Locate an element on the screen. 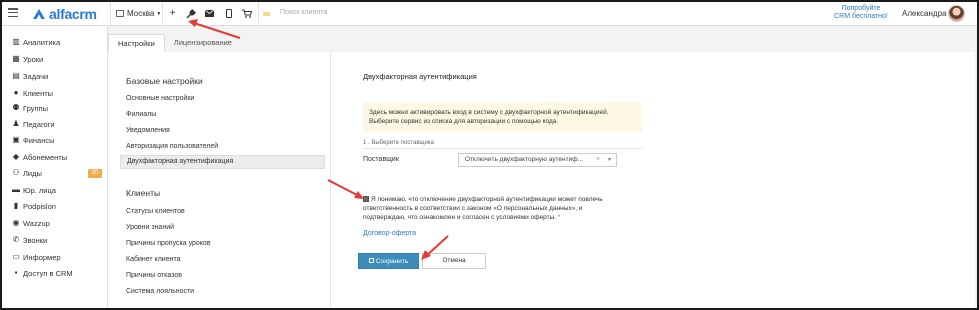 This screenshot has height=310, width=979. sidebar-item-label: Юр. лица is located at coordinates (39, 190).